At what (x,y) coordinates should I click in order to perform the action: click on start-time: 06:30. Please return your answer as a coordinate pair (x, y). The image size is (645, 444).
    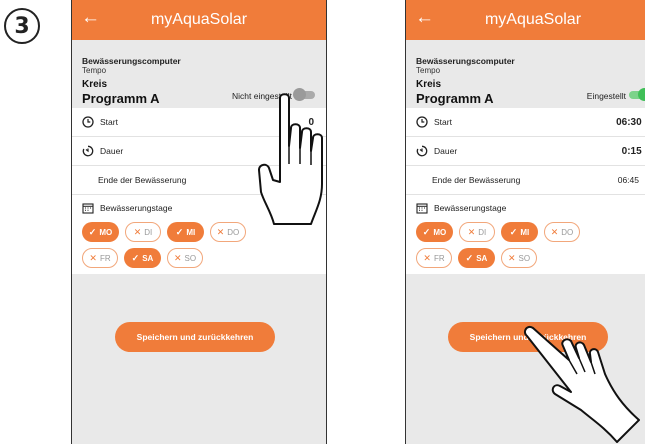
    Looking at the image, I should click on (629, 122).